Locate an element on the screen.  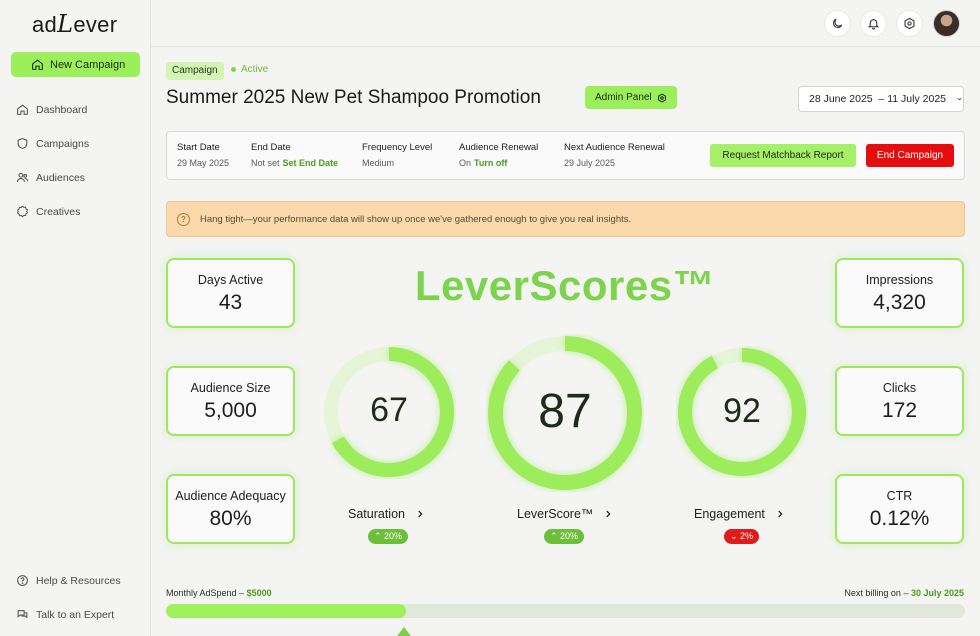
settings-button is located at coordinates (909, 23).